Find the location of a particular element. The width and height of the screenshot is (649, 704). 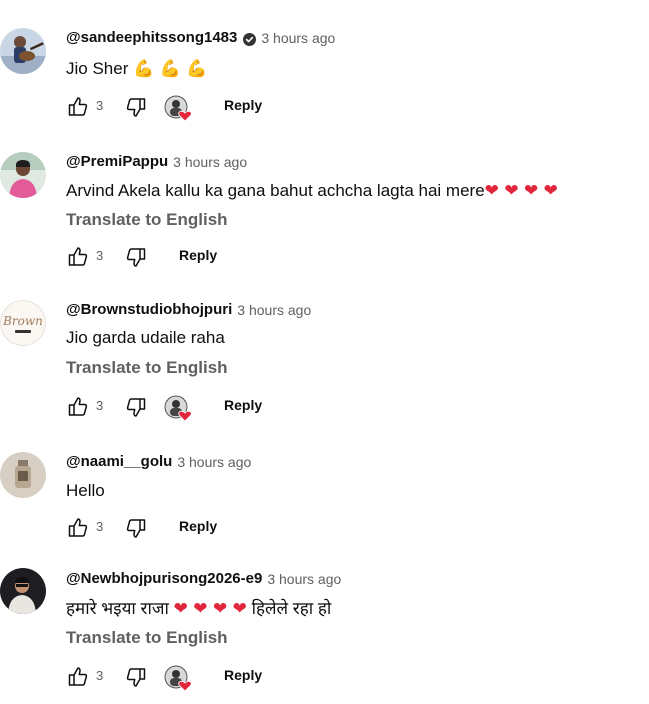

bottle-photo-avatar-icon is located at coordinates (23, 475).